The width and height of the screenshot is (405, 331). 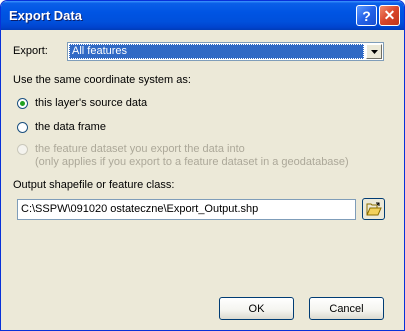 I want to click on help-button: ?, so click(x=366, y=15).